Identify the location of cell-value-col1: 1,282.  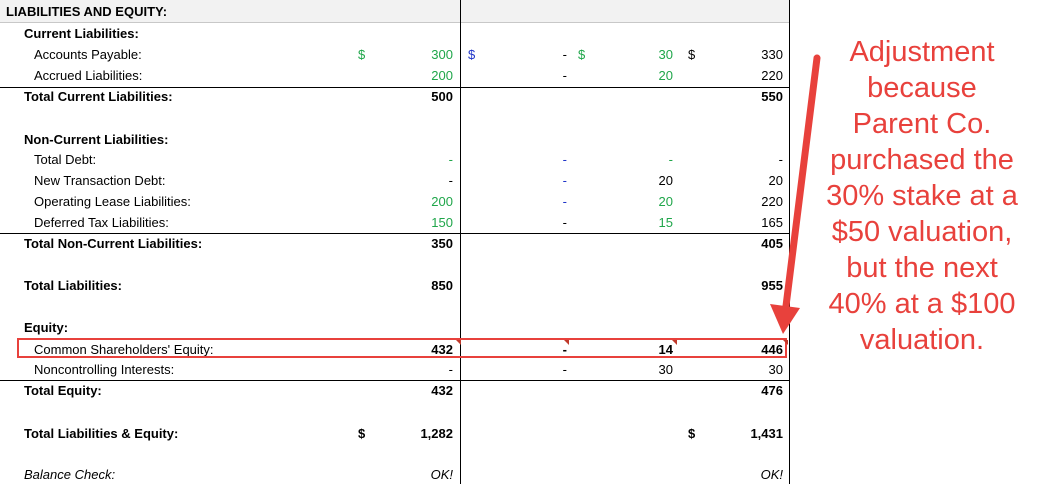
(436, 433).